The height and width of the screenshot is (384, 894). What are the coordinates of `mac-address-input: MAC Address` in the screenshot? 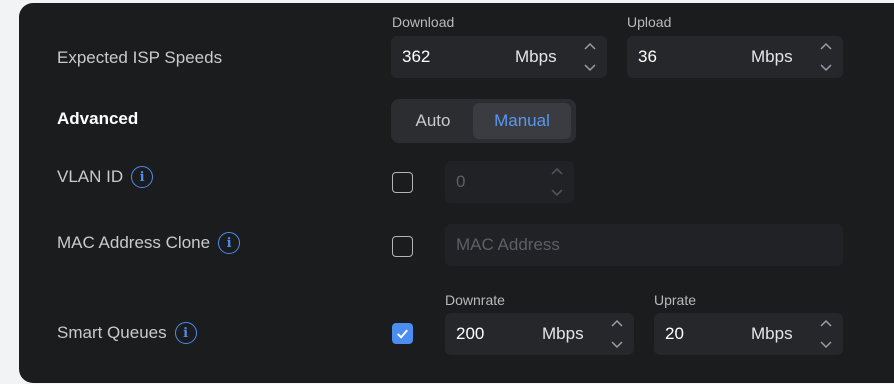 It's located at (644, 245).